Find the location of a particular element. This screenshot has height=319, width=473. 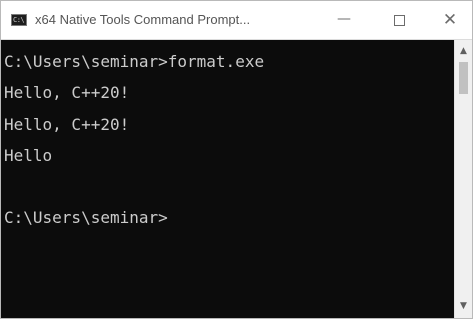

scrollbar-thumb is located at coordinates (463, 78).